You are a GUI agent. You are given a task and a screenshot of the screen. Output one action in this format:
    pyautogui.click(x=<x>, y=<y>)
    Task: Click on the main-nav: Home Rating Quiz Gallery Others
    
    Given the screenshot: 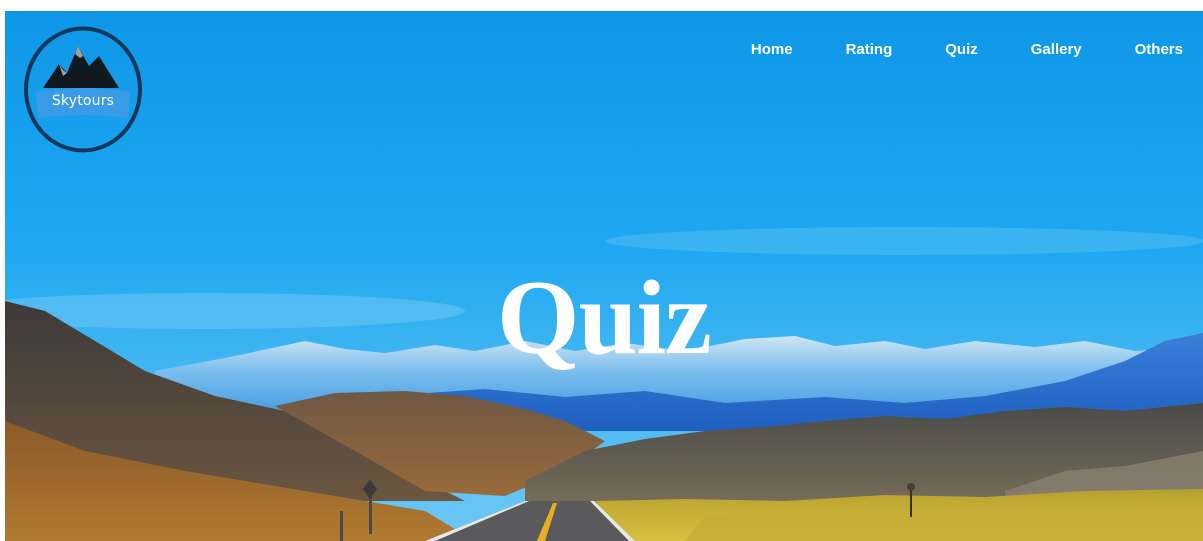 What is the action you would take?
    pyautogui.click(x=967, y=49)
    